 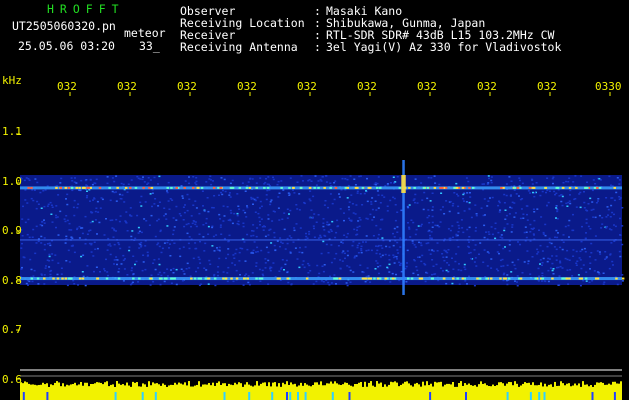 I want to click on faint-line, so click(x=321, y=240).